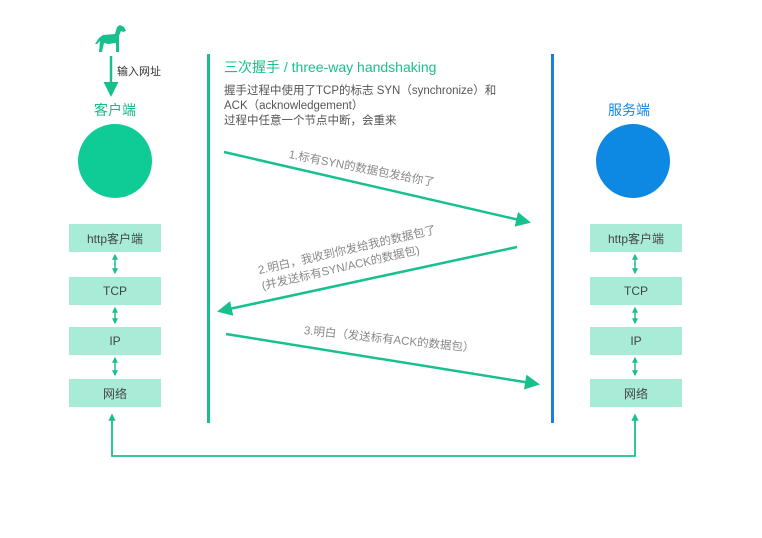  Describe the element at coordinates (377, 188) in the screenshot. I see `message-1-arrow` at that location.